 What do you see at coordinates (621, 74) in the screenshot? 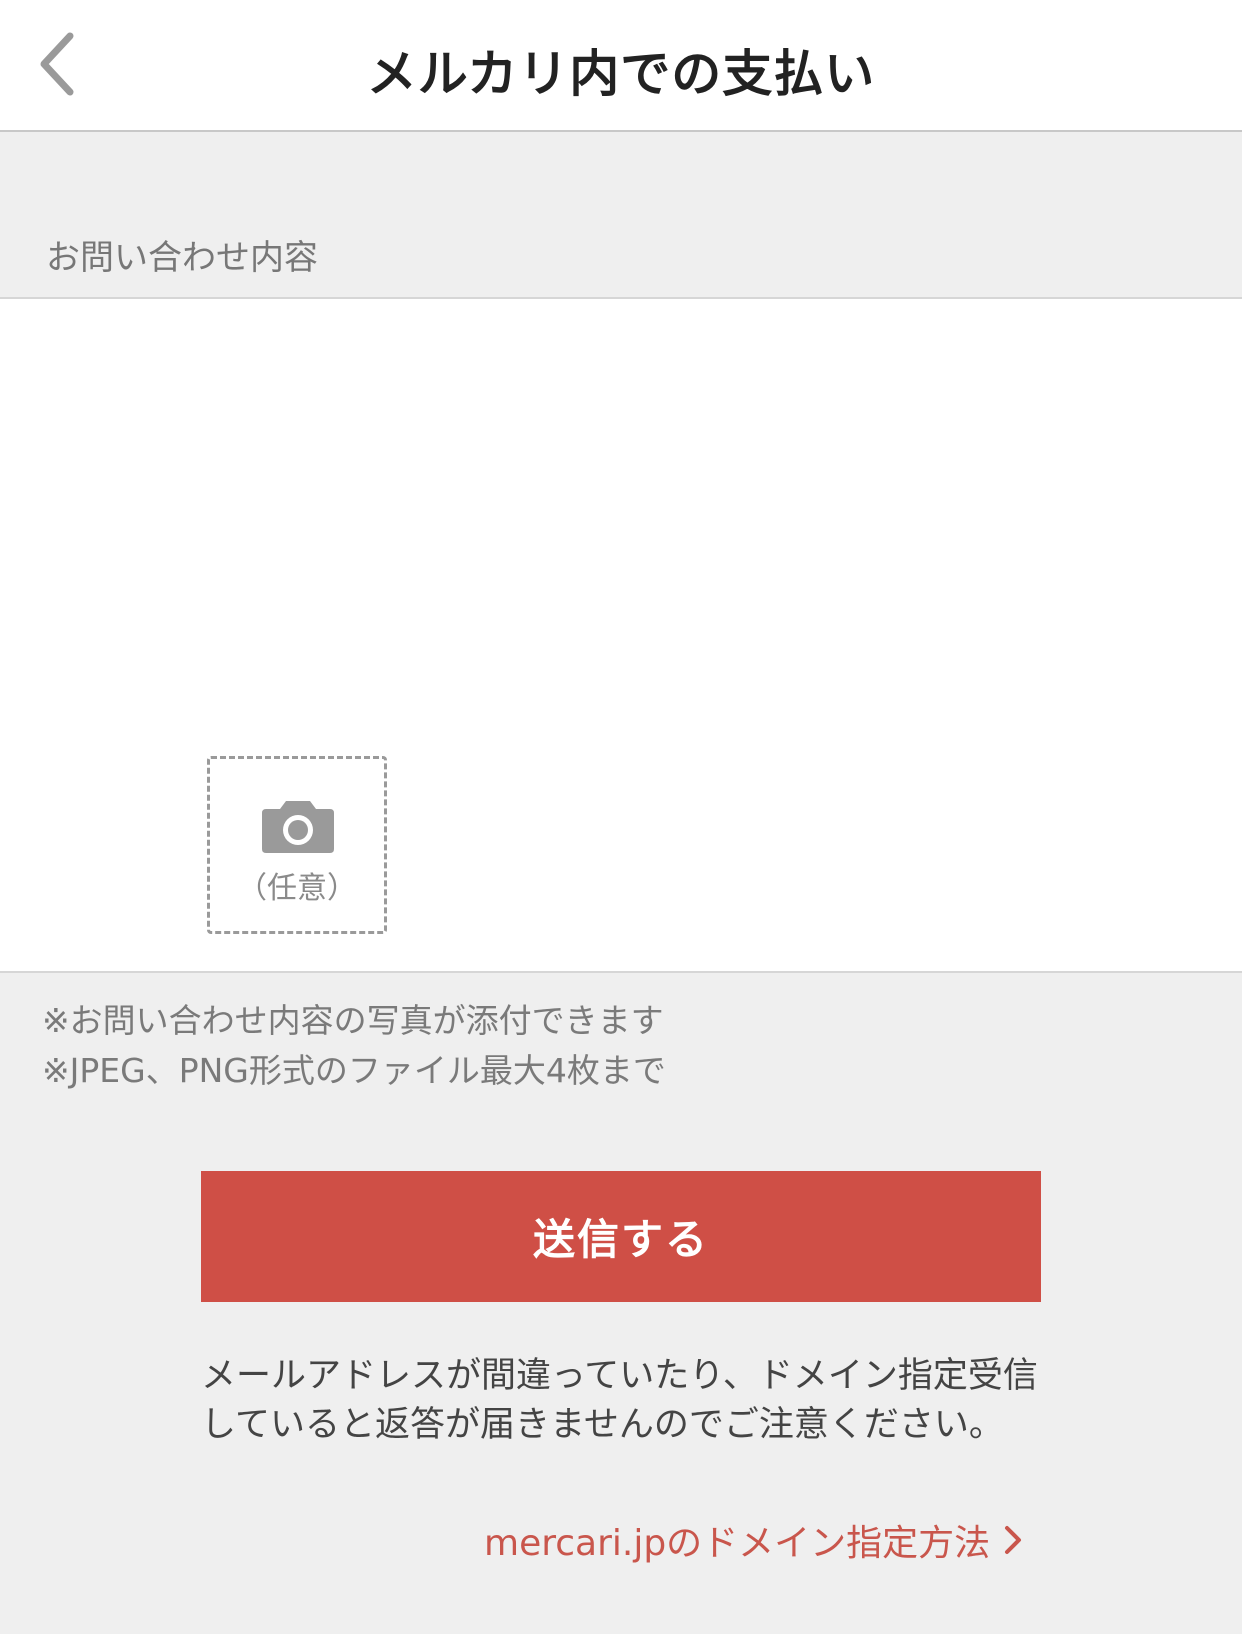
I see `page-title: メルカリ内での支払い` at bounding box center [621, 74].